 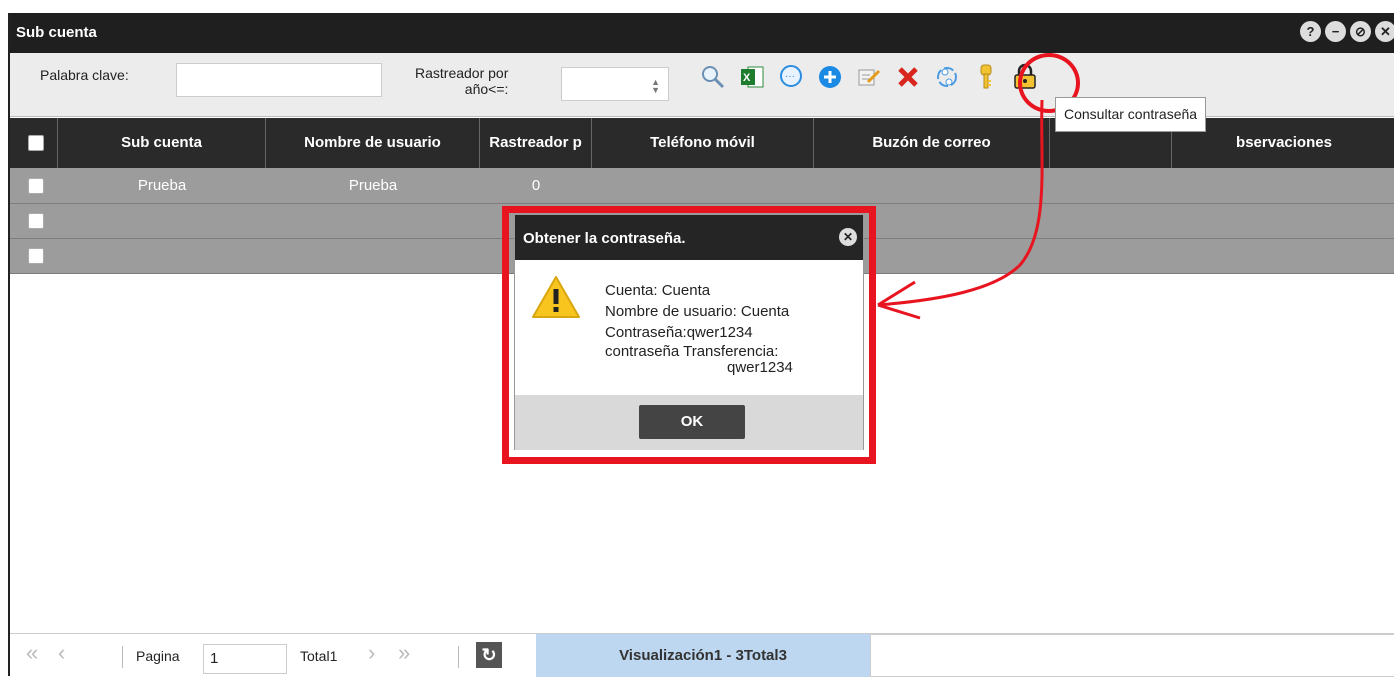 I want to click on dialog-title: Obtener la contraseña., so click(x=604, y=238).